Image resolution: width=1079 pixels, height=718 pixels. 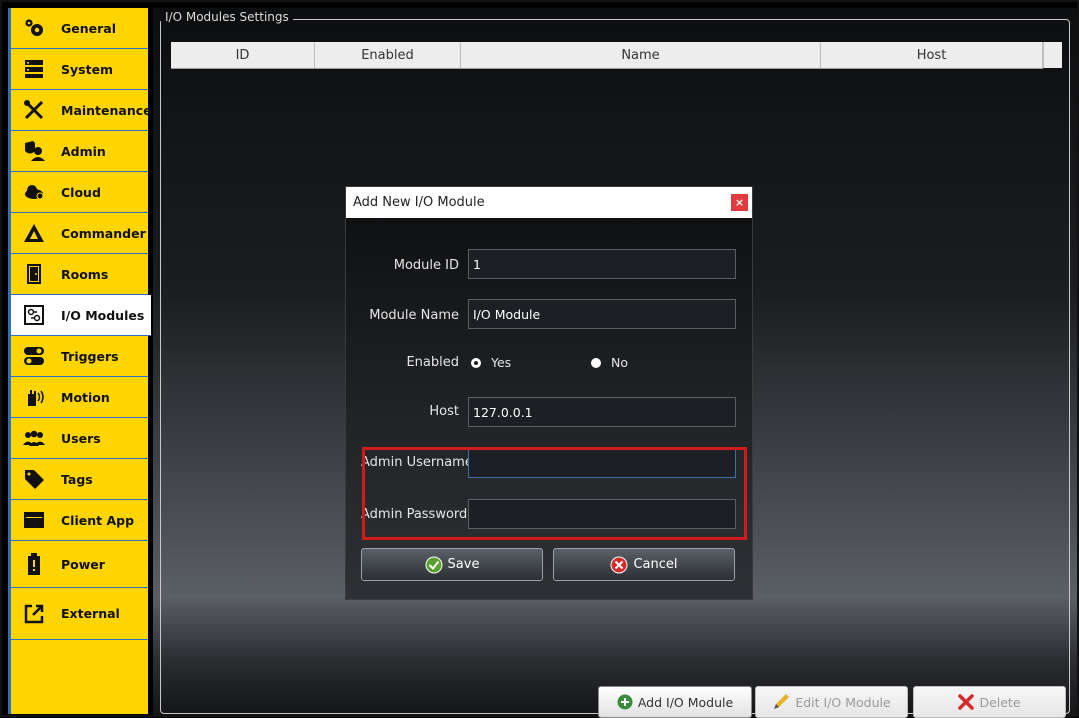 I want to click on hand-wave-icon, so click(x=34, y=397).